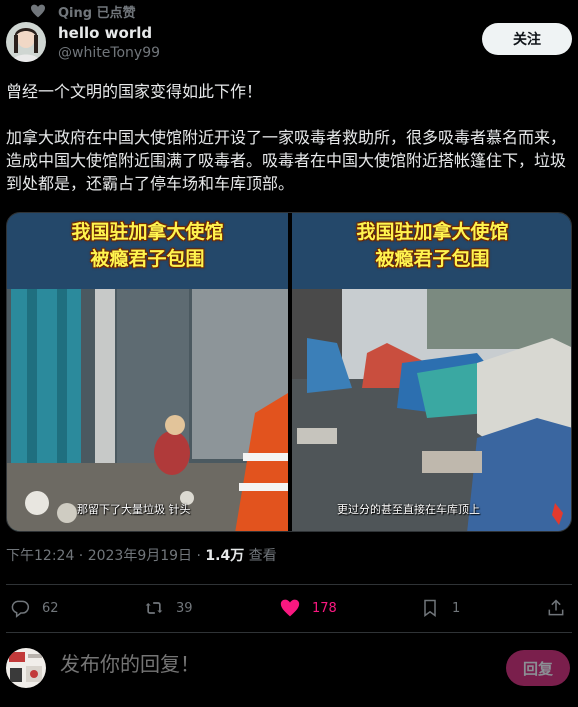 The height and width of the screenshot is (707, 578). What do you see at coordinates (408, 509) in the screenshot?
I see `right-caption: 更过分的甚至直接在车库顶上` at bounding box center [408, 509].